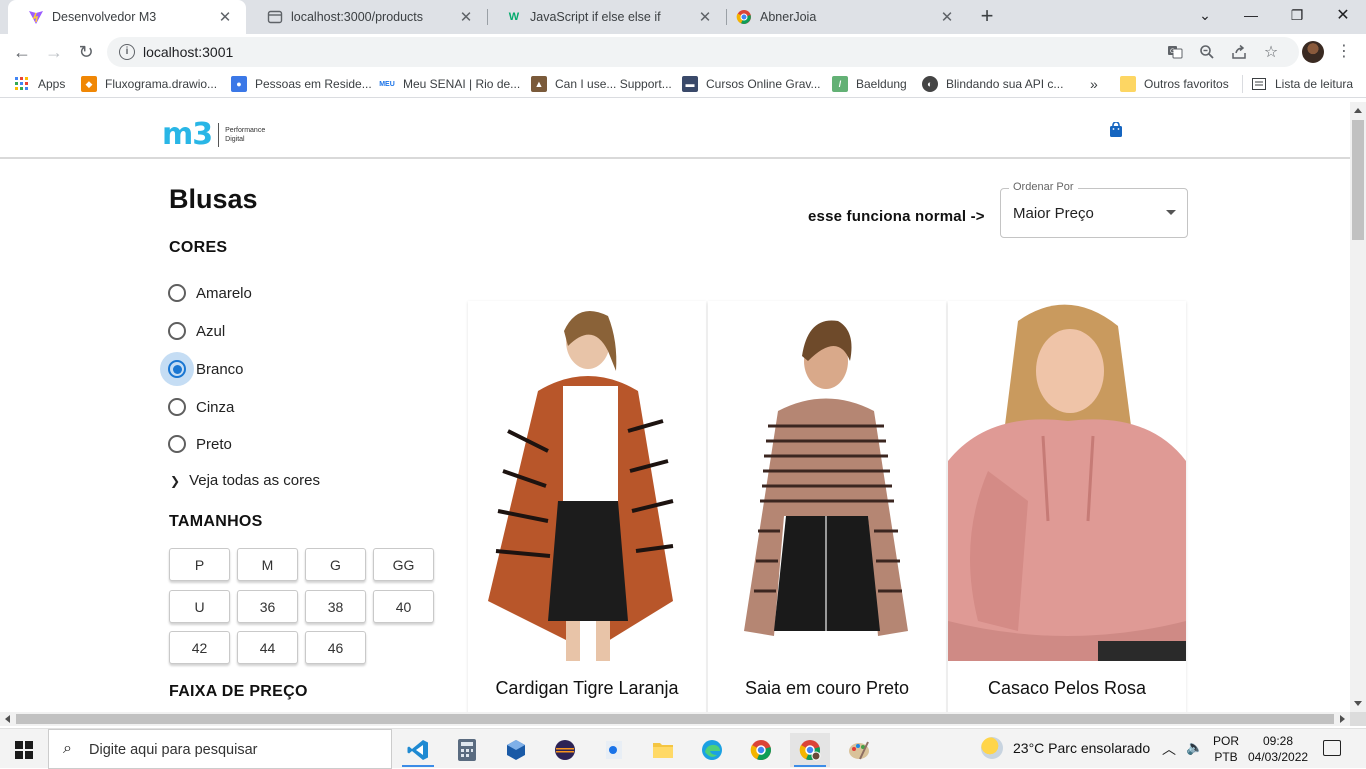 Image resolution: width=1366 pixels, height=769 pixels. Describe the element at coordinates (1313, 52) in the screenshot. I see `profile-avatar` at that location.